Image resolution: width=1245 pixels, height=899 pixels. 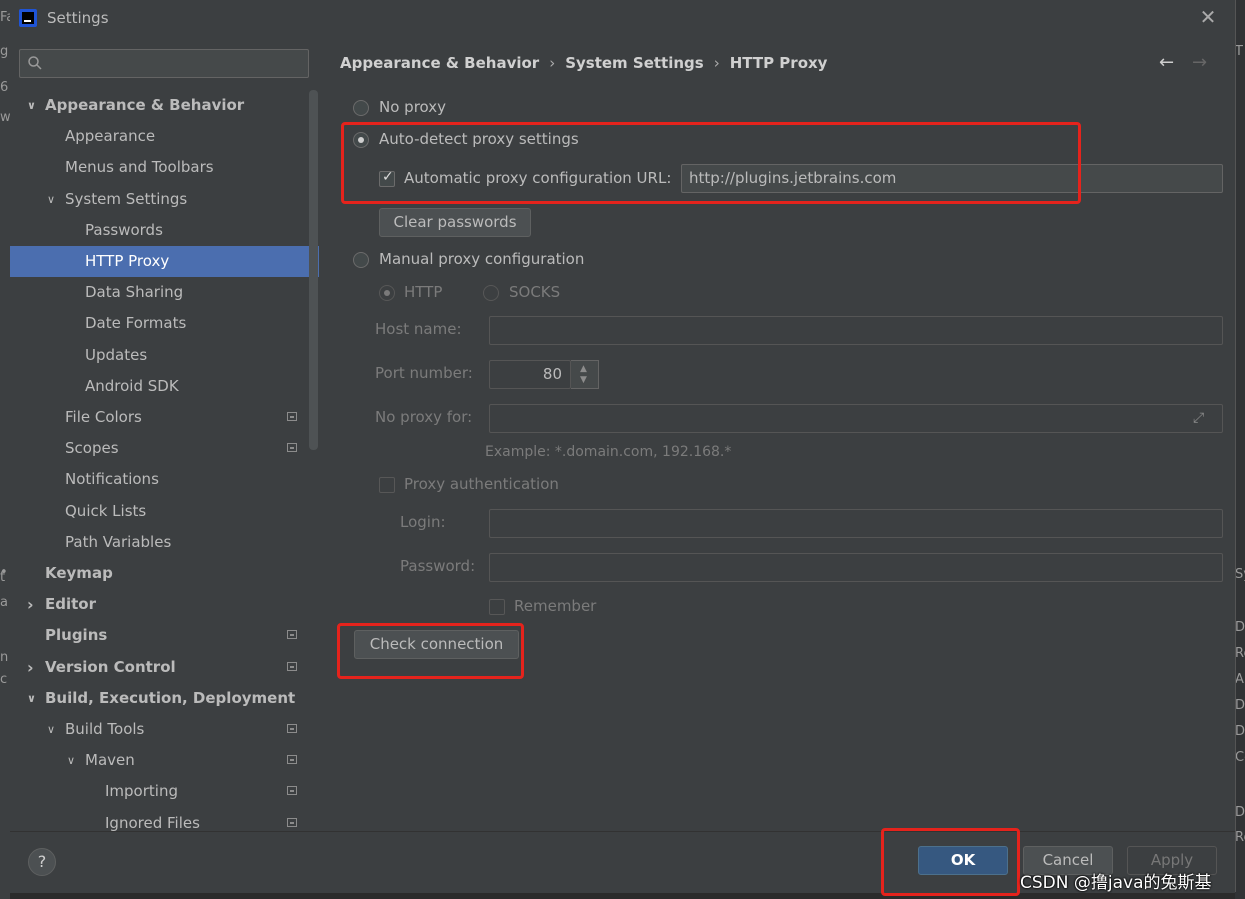 I want to click on tree-item-android-sdk: Android SDK, so click(x=160, y=386).